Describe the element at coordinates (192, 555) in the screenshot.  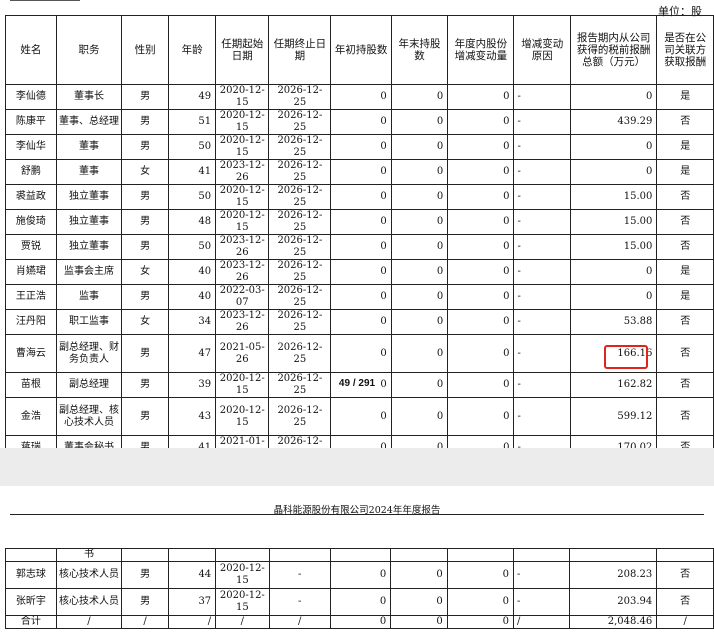
I see `cell-age` at that location.